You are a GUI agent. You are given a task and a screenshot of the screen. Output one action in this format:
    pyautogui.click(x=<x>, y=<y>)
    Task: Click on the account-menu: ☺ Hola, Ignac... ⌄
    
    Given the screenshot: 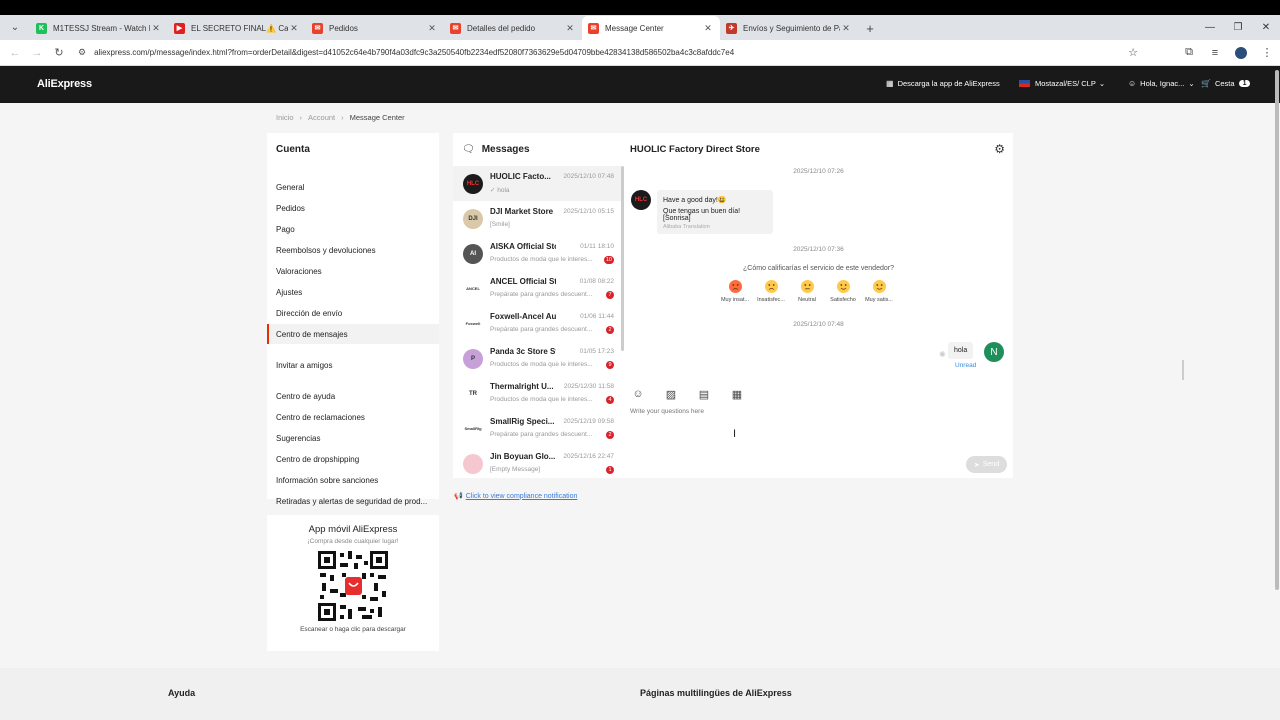 What is the action you would take?
    pyautogui.click(x=1161, y=83)
    